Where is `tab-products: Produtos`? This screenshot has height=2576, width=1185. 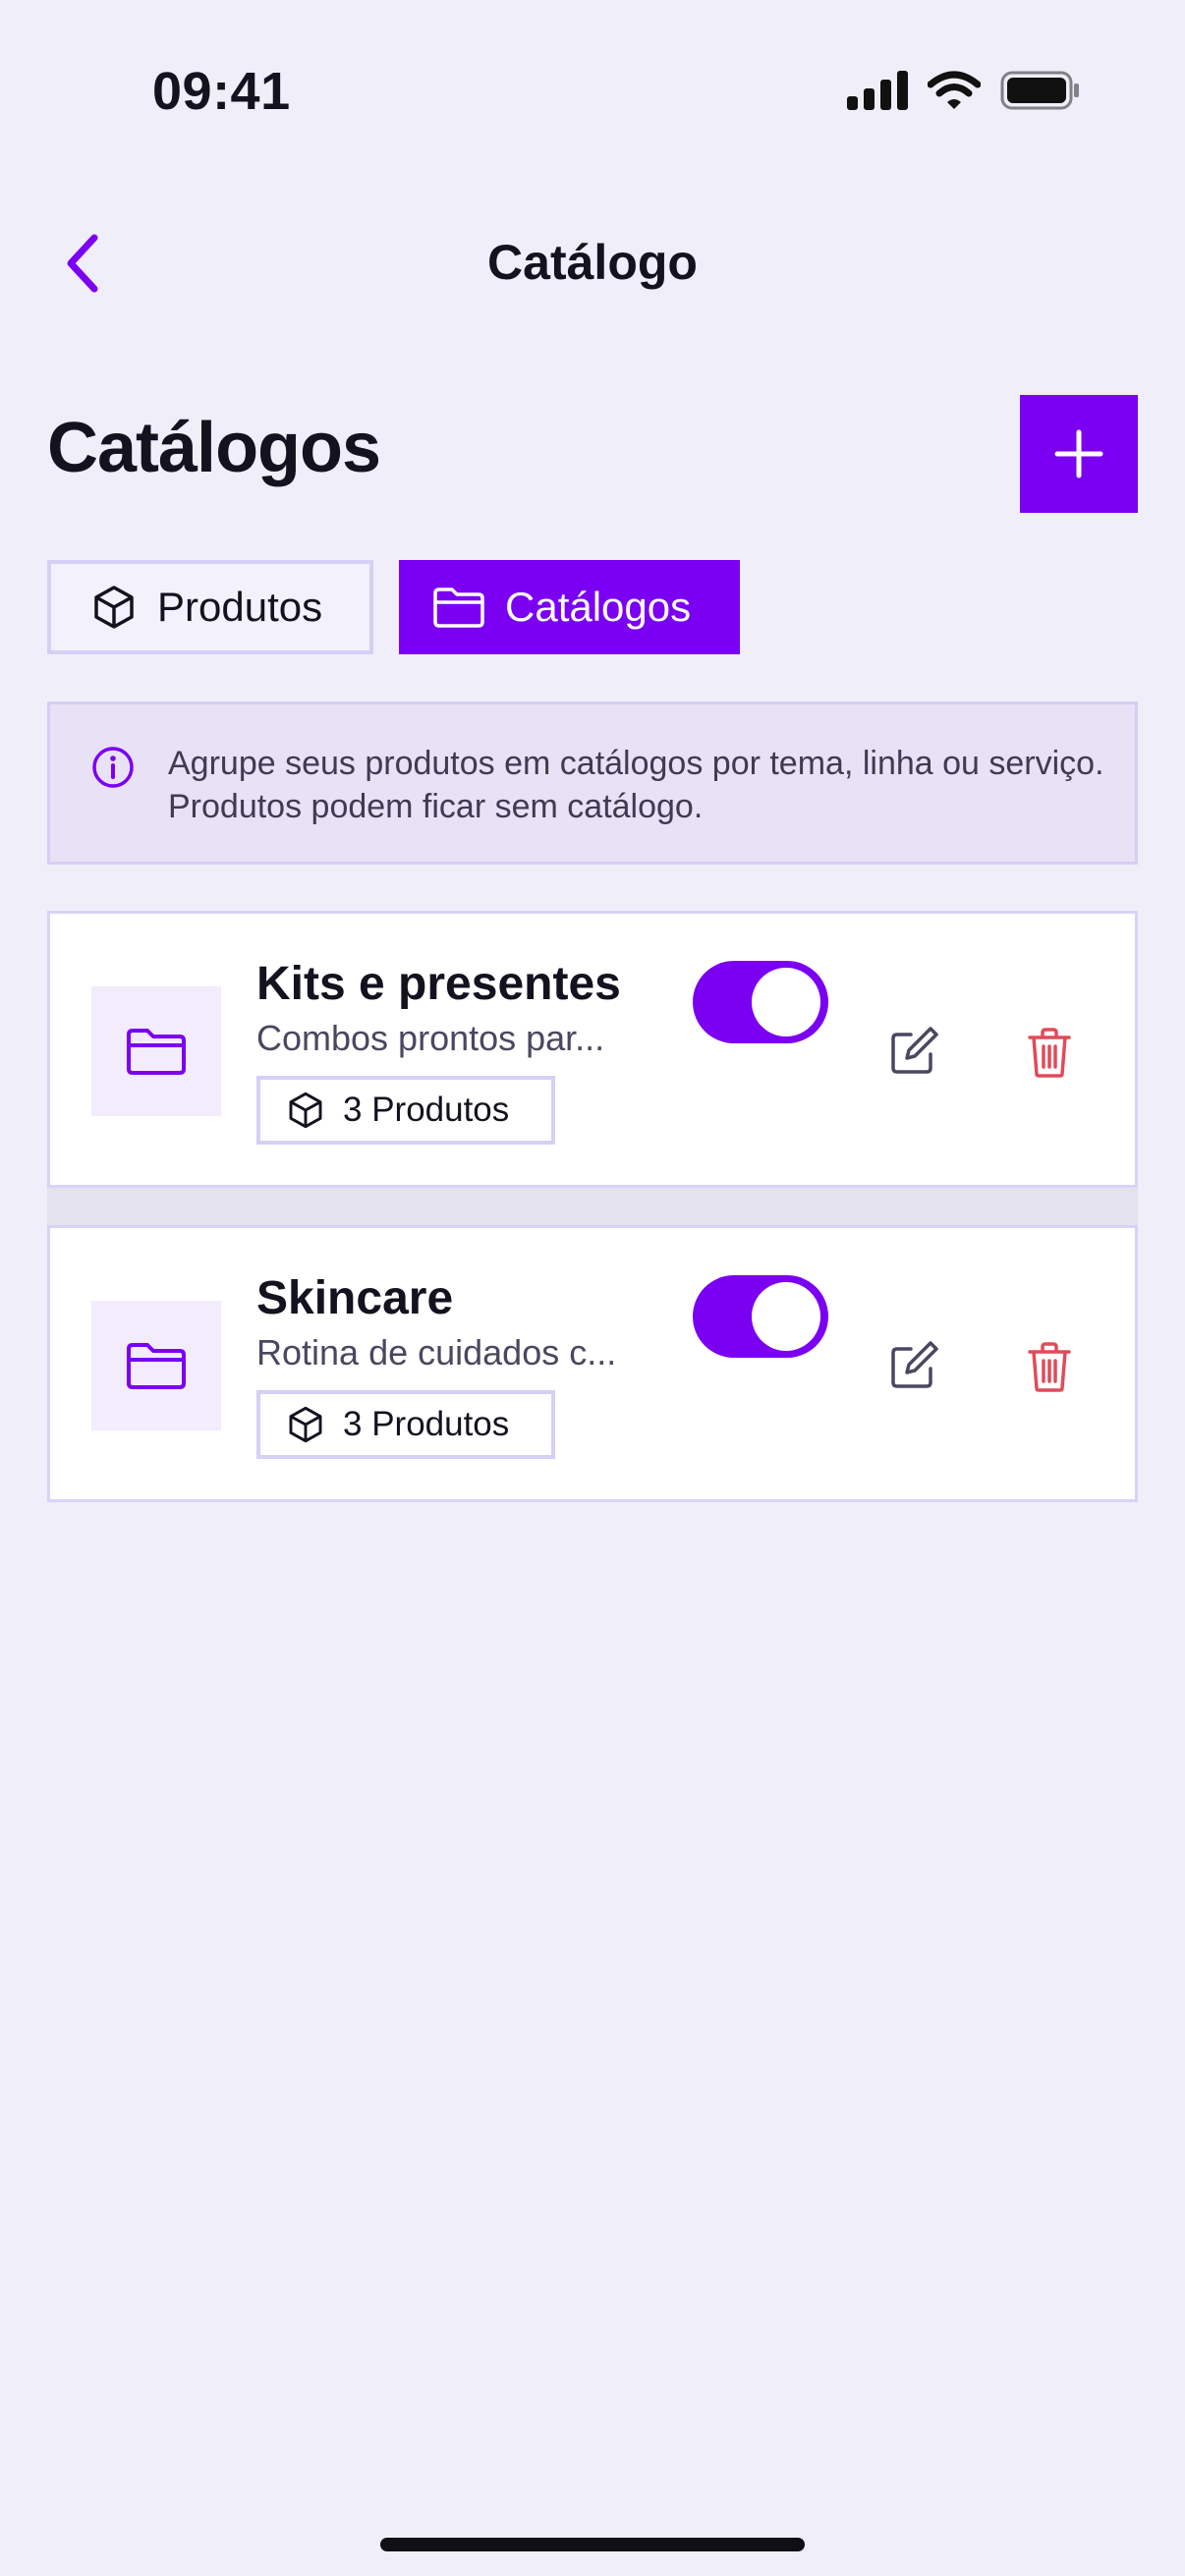
tab-products: Produtos is located at coordinates (210, 607).